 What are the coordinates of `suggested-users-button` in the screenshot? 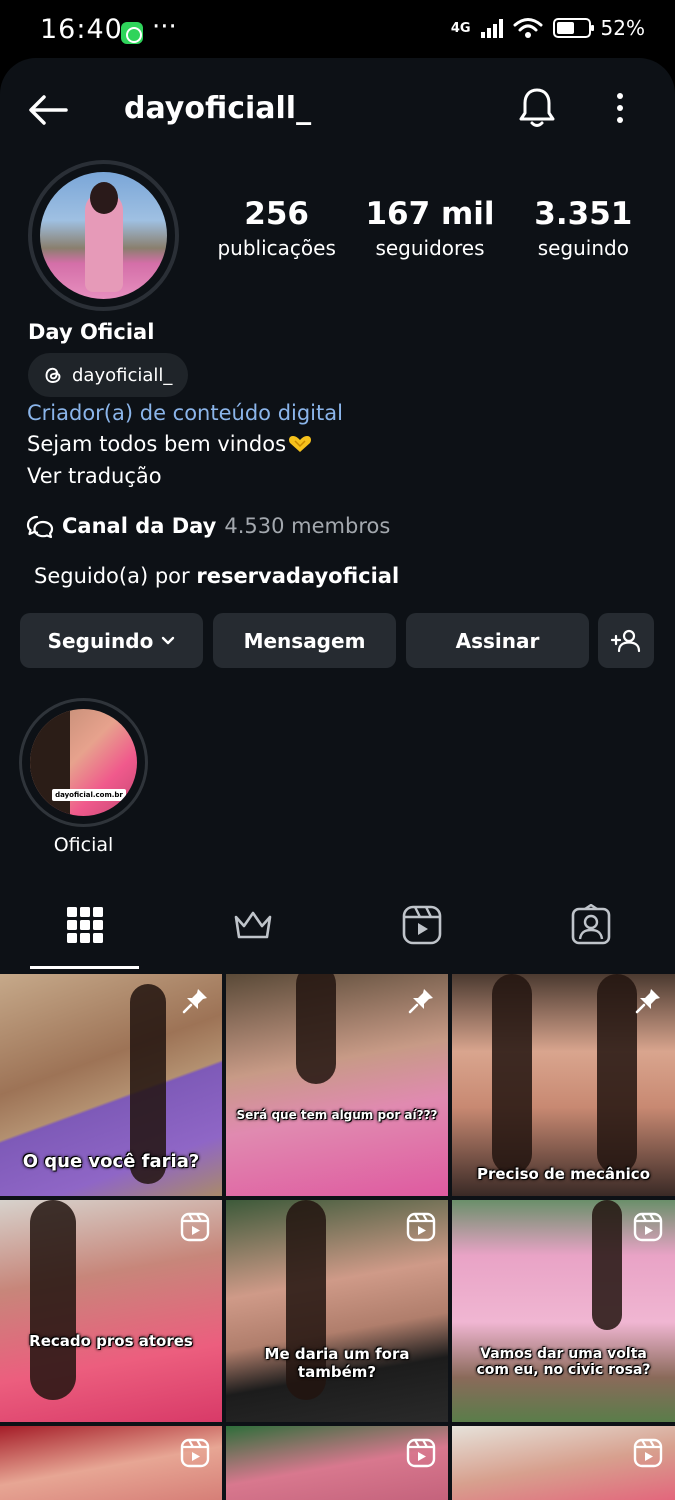 It's located at (626, 640).